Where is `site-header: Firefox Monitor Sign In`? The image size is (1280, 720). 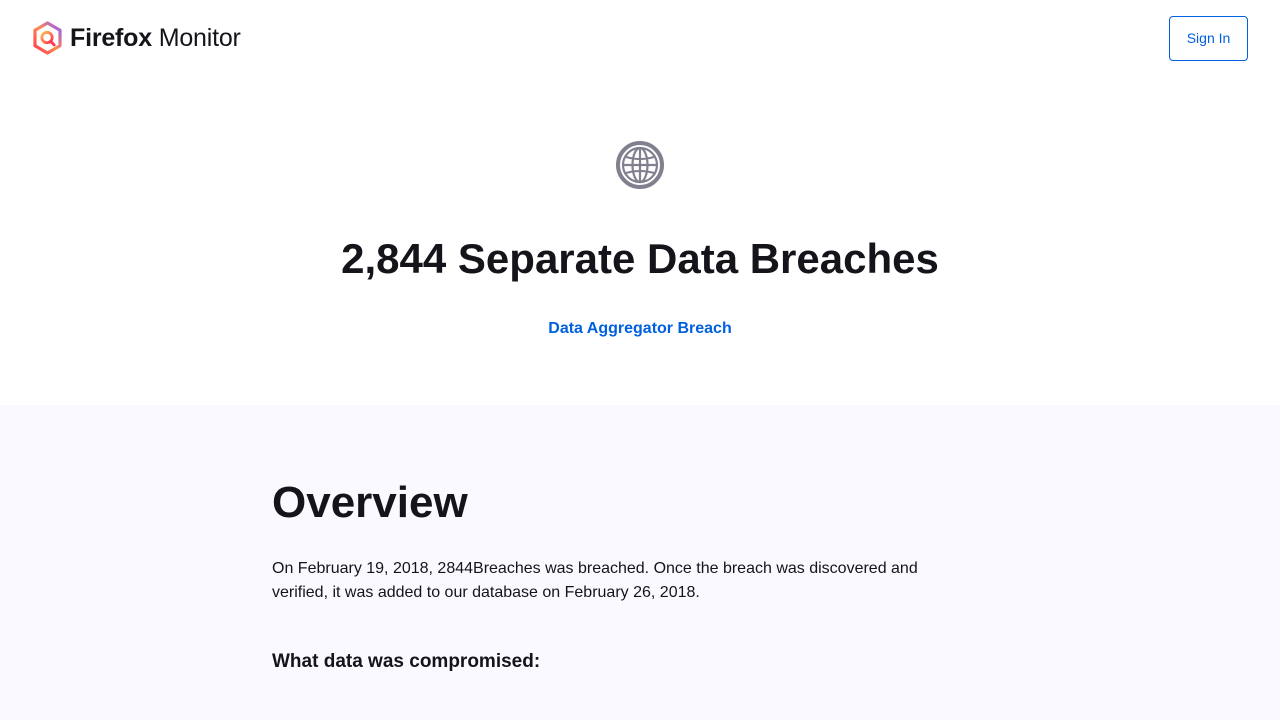 site-header: Firefox Monitor Sign In is located at coordinates (640, 38).